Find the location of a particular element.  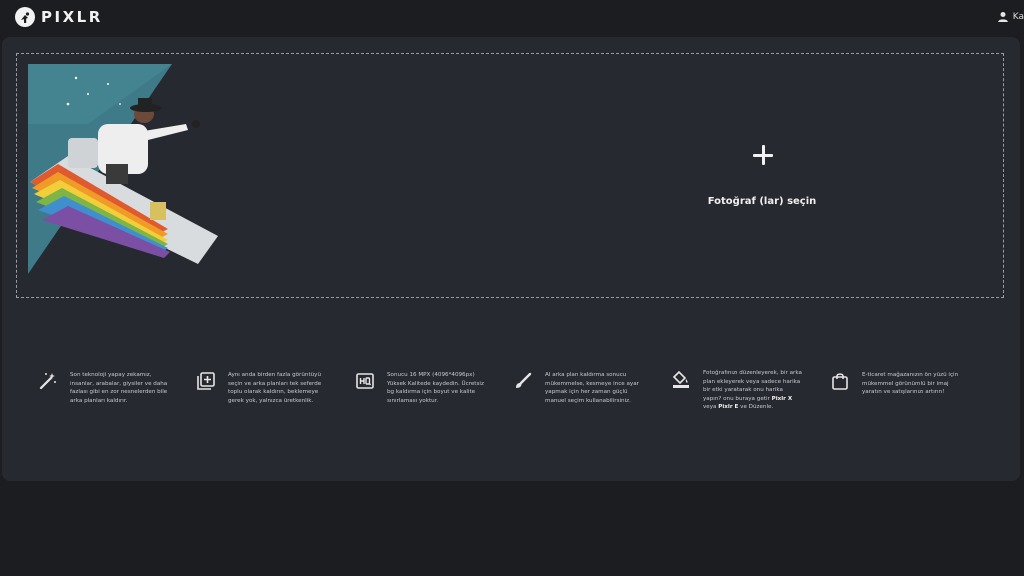

user-menu: Ka is located at coordinates (1010, 17).